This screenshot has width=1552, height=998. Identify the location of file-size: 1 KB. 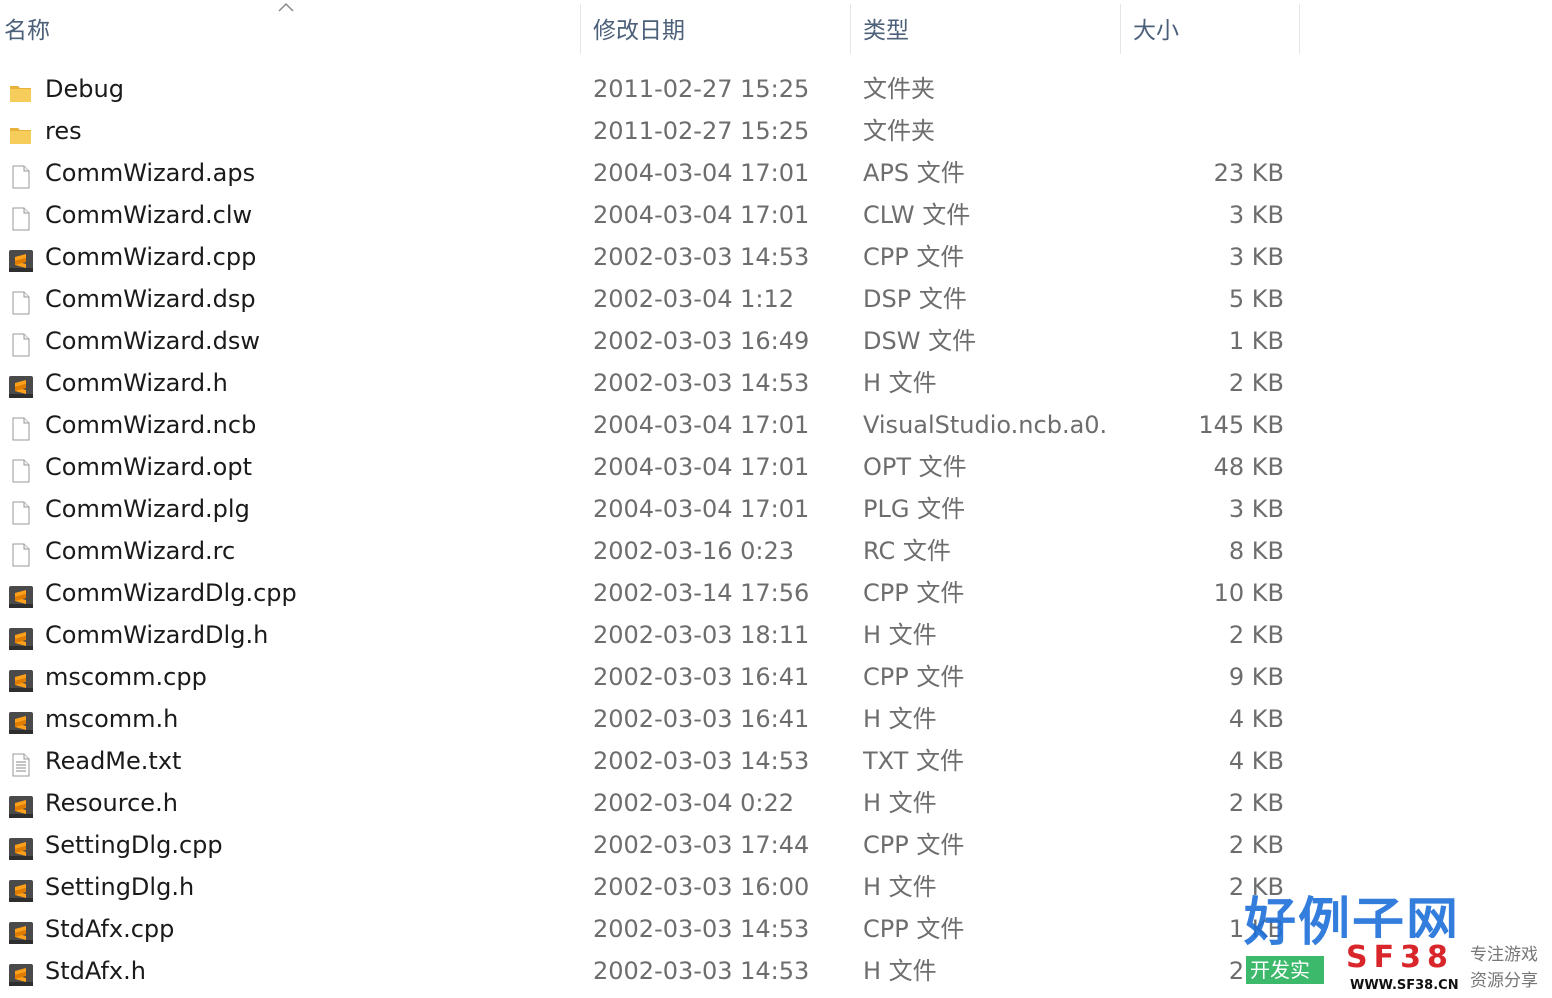
(1256, 929).